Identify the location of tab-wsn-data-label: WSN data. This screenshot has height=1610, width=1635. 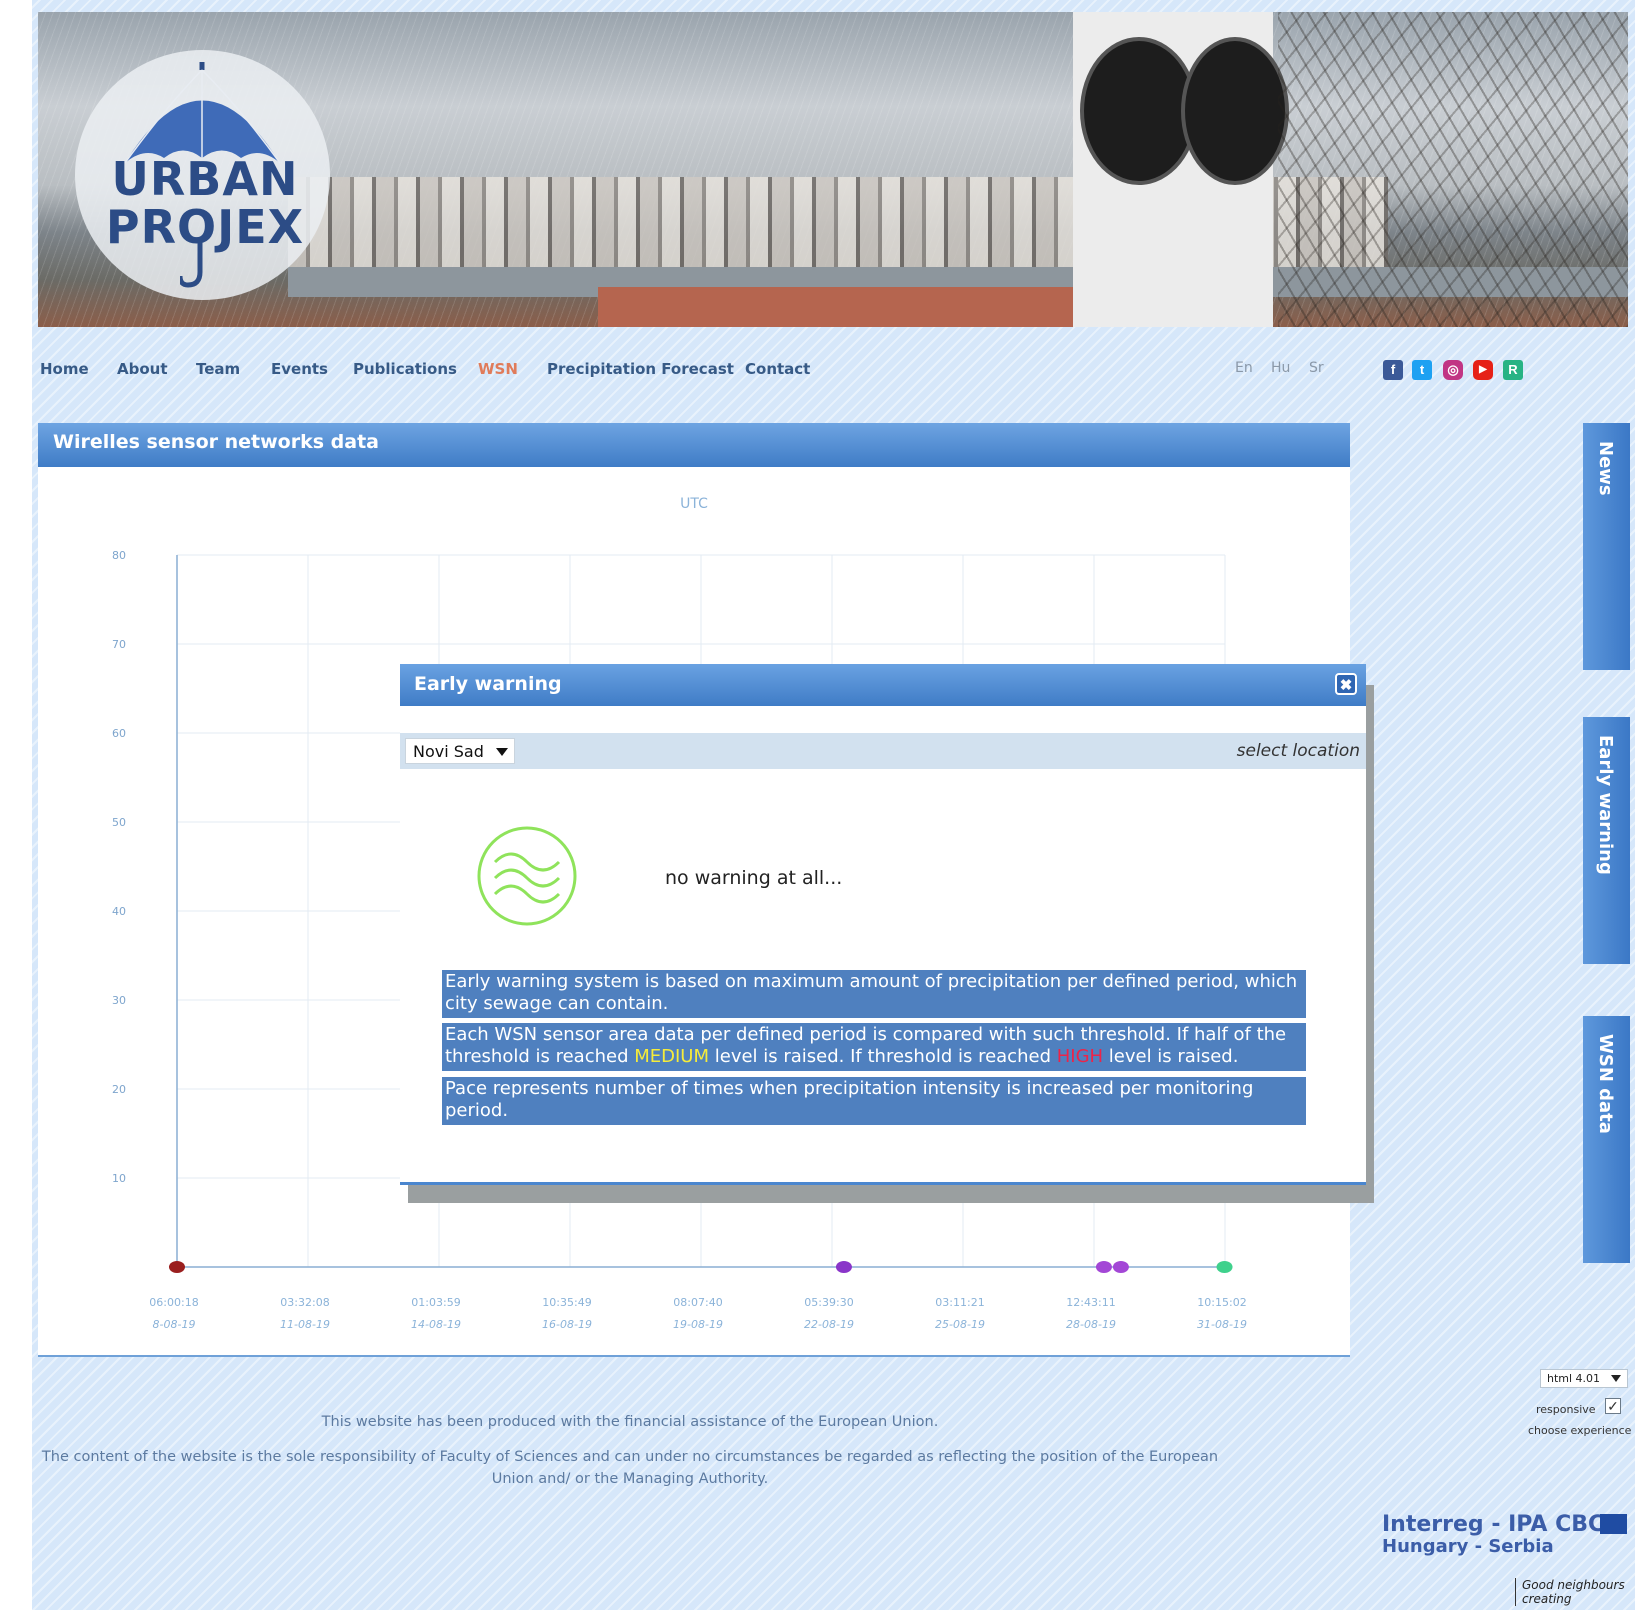
(1605, 1084).